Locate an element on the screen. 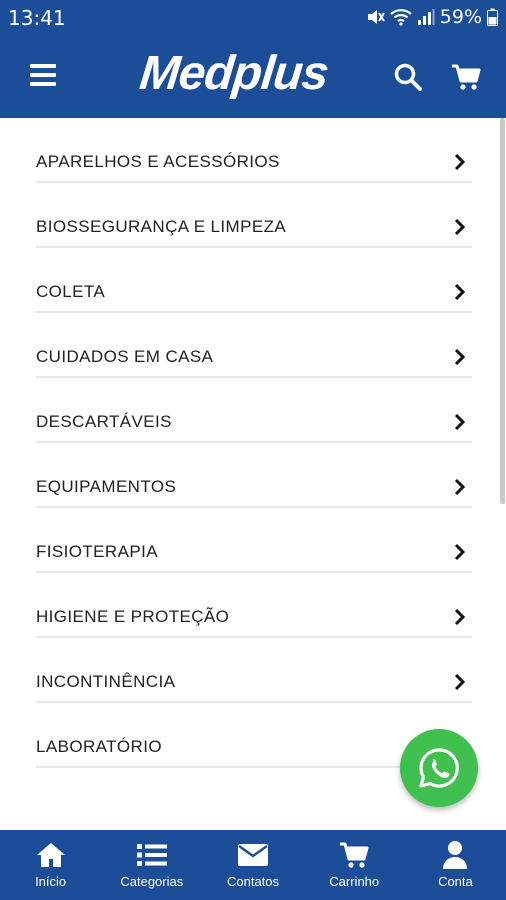  nav-contatos: Contatos is located at coordinates (252, 865).